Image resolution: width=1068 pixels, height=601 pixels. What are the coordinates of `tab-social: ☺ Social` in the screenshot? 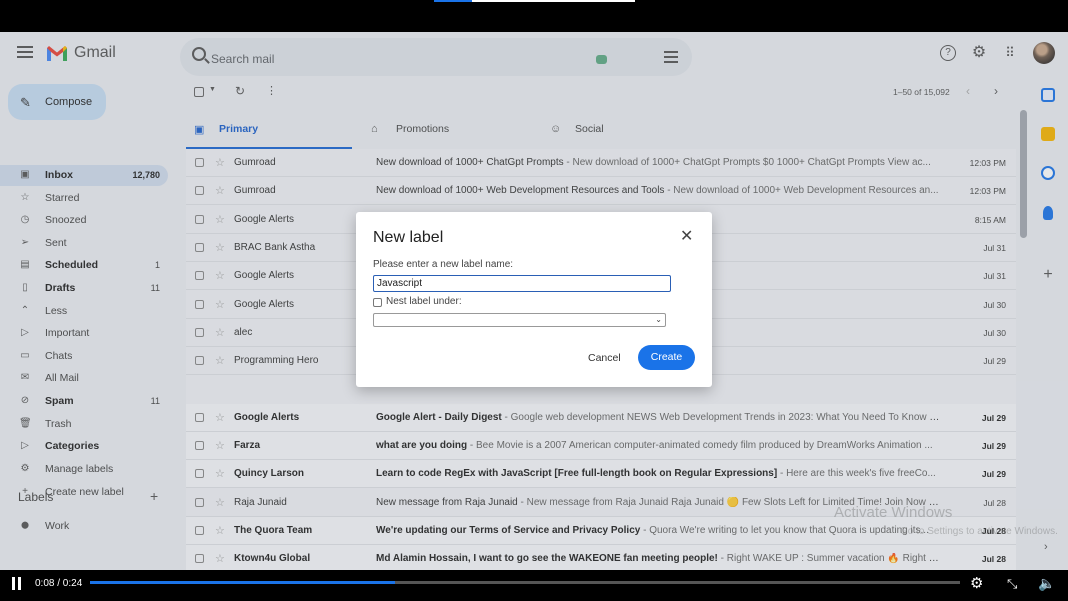 It's located at (627, 131).